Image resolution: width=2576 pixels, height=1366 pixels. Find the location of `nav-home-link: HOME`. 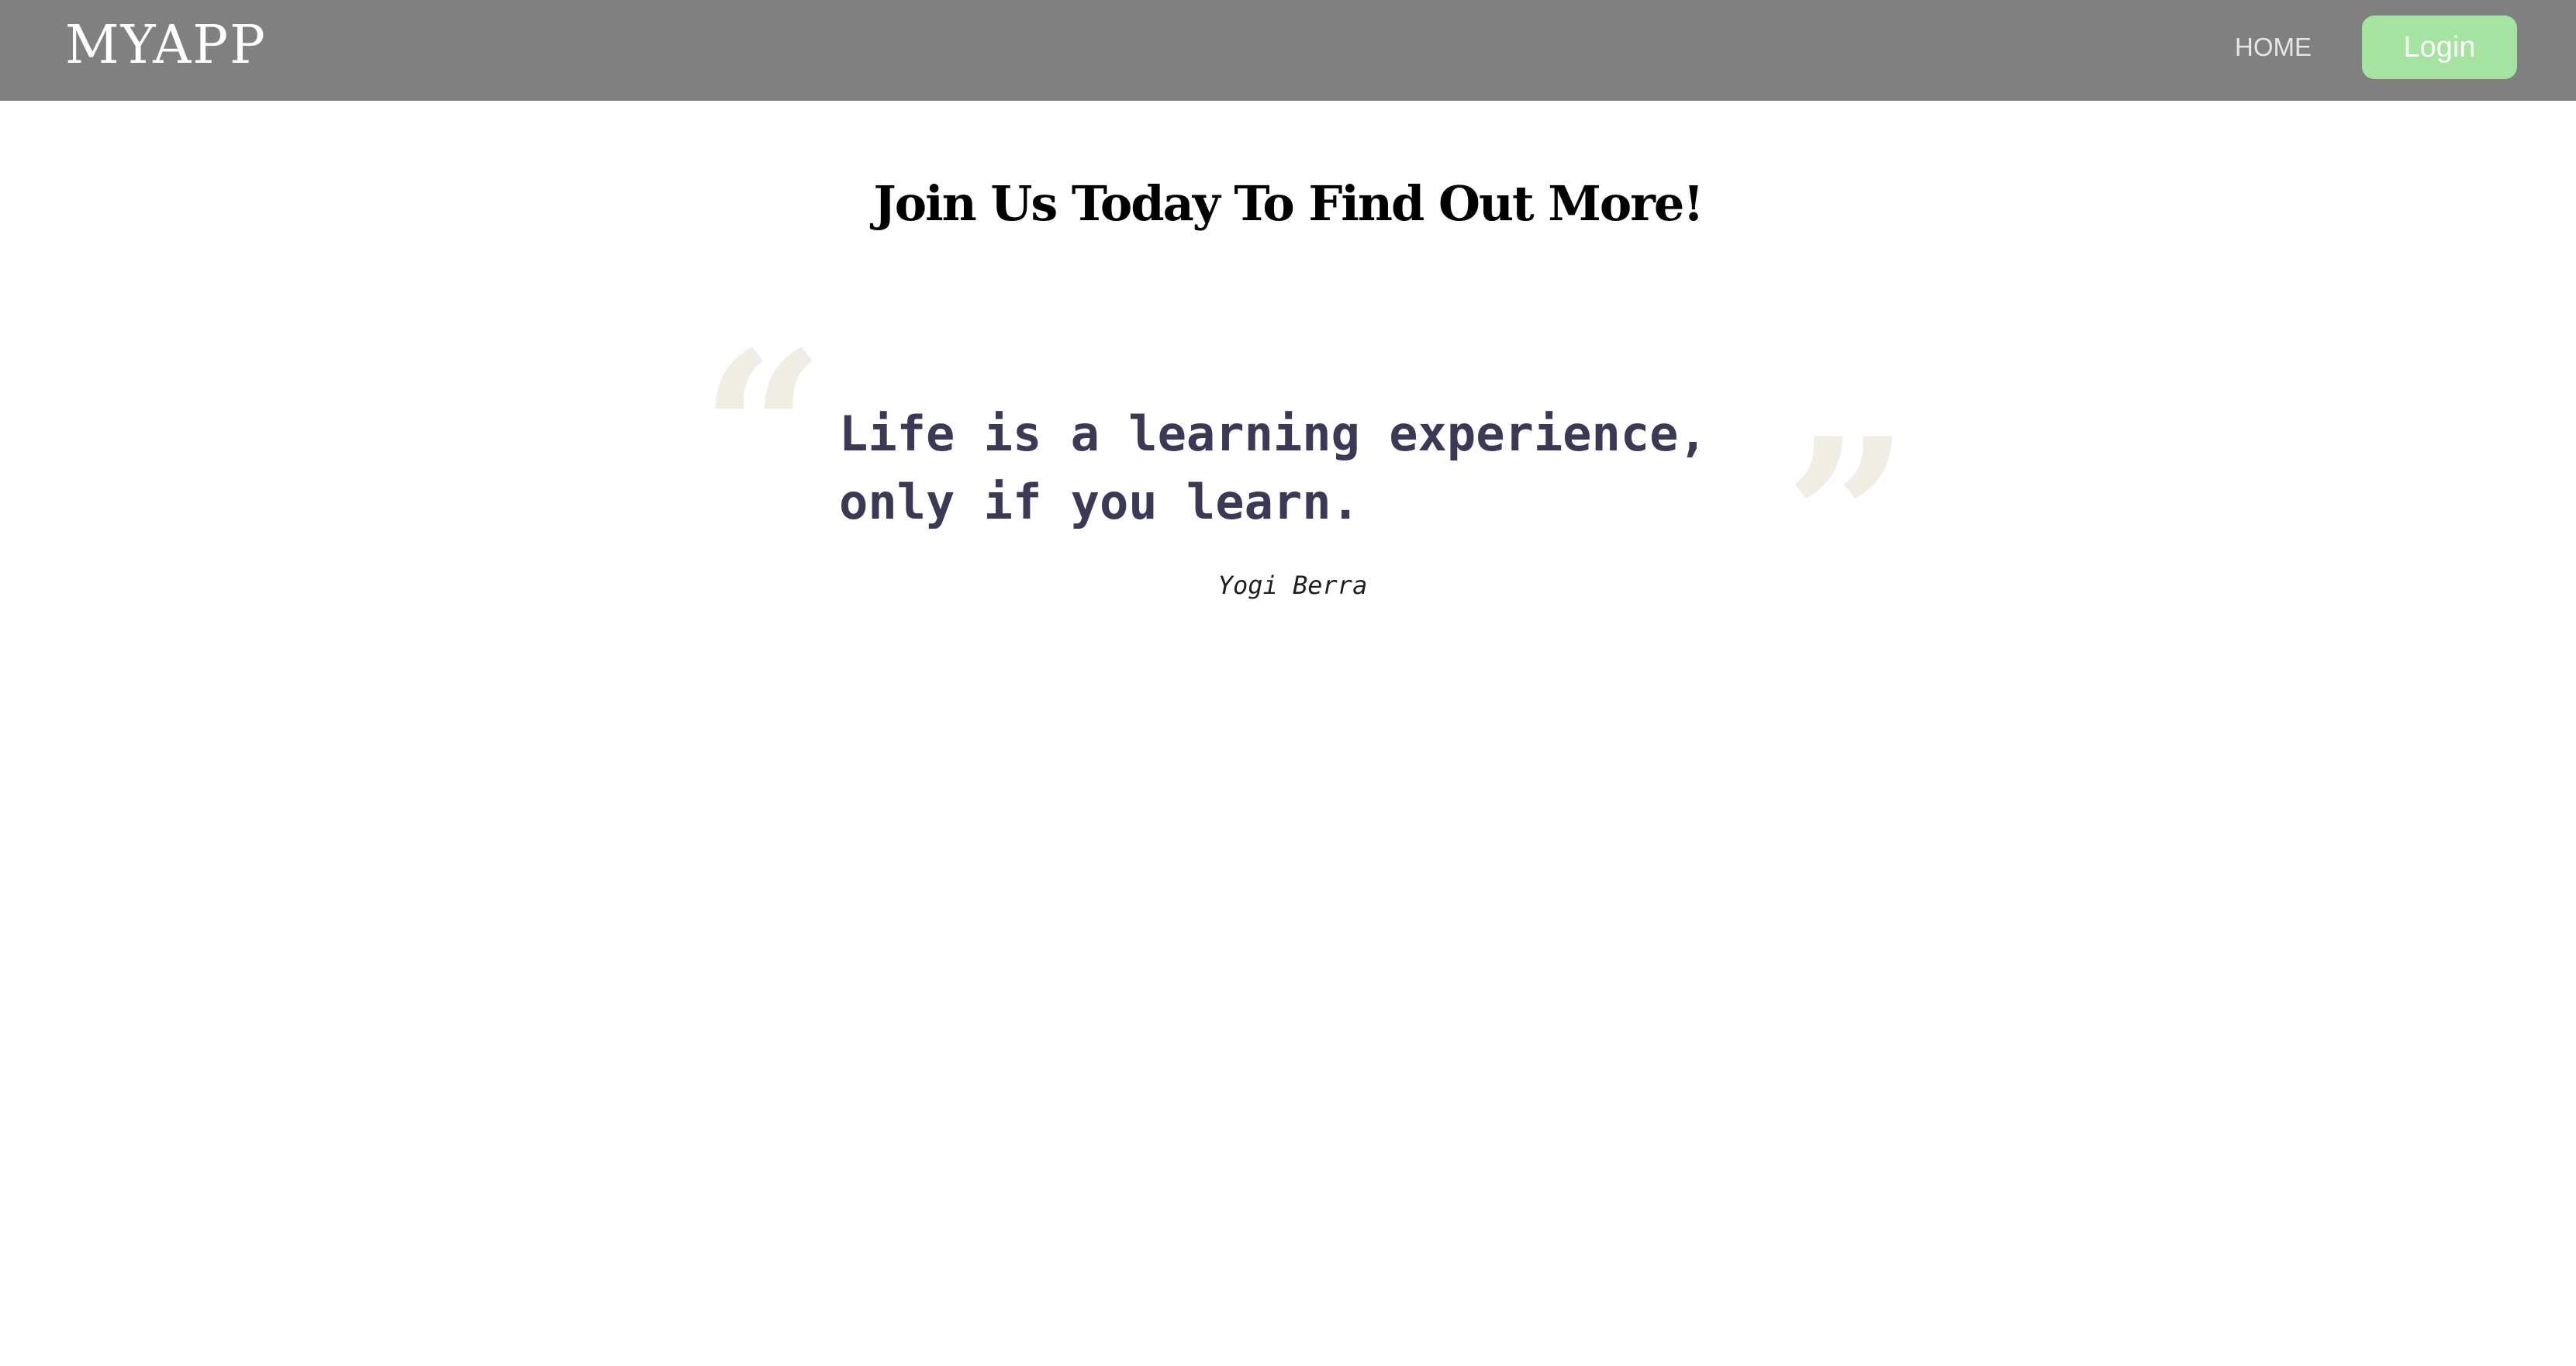

nav-home-link: HOME is located at coordinates (2273, 47).